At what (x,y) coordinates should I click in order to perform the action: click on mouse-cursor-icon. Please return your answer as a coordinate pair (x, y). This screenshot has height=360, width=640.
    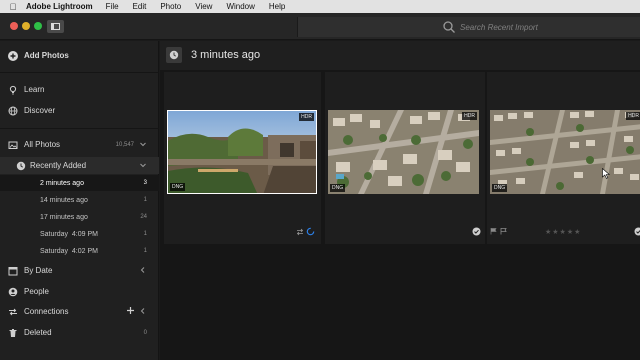
    Looking at the image, I should click on (606, 174).